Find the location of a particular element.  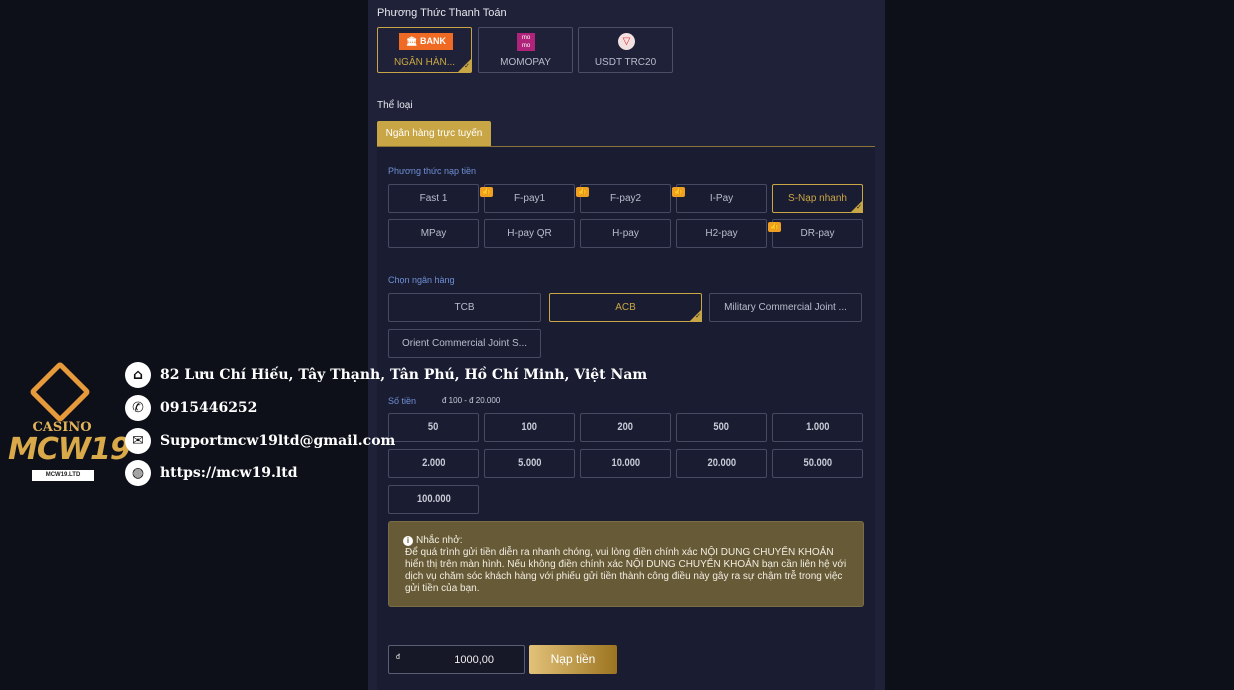

amount-label: 2.000 is located at coordinates (433, 463).